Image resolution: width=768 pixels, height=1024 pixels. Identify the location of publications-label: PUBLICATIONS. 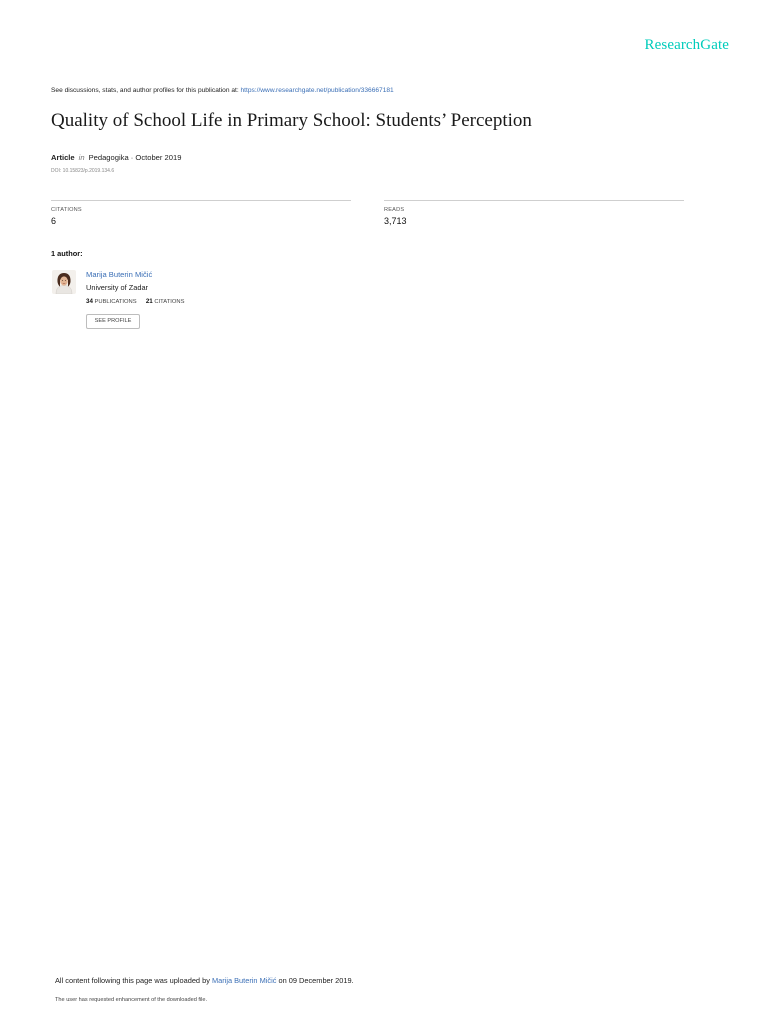
(115, 302).